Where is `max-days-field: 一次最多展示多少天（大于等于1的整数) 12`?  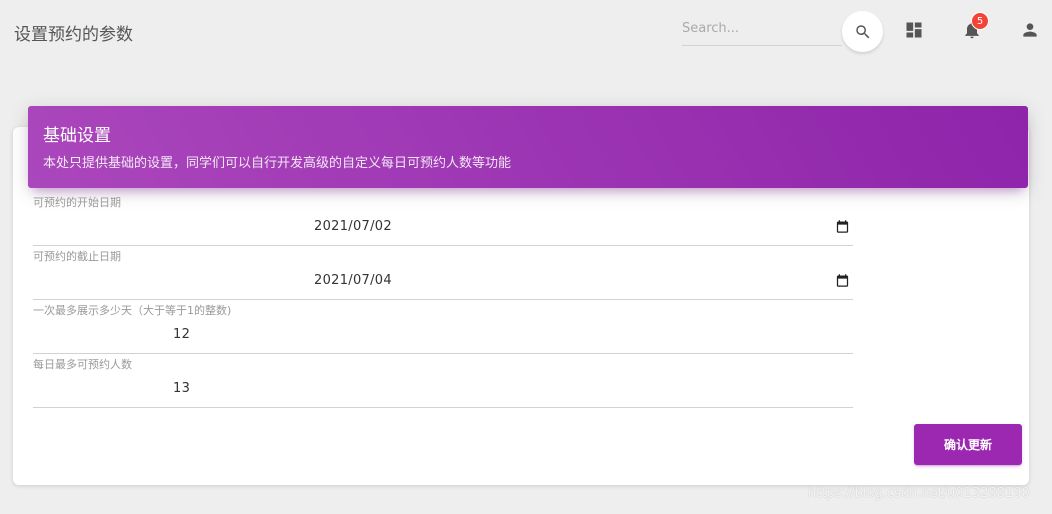 max-days-field: 一次最多展示多少天（大于等于1的整数) 12 is located at coordinates (443, 328).